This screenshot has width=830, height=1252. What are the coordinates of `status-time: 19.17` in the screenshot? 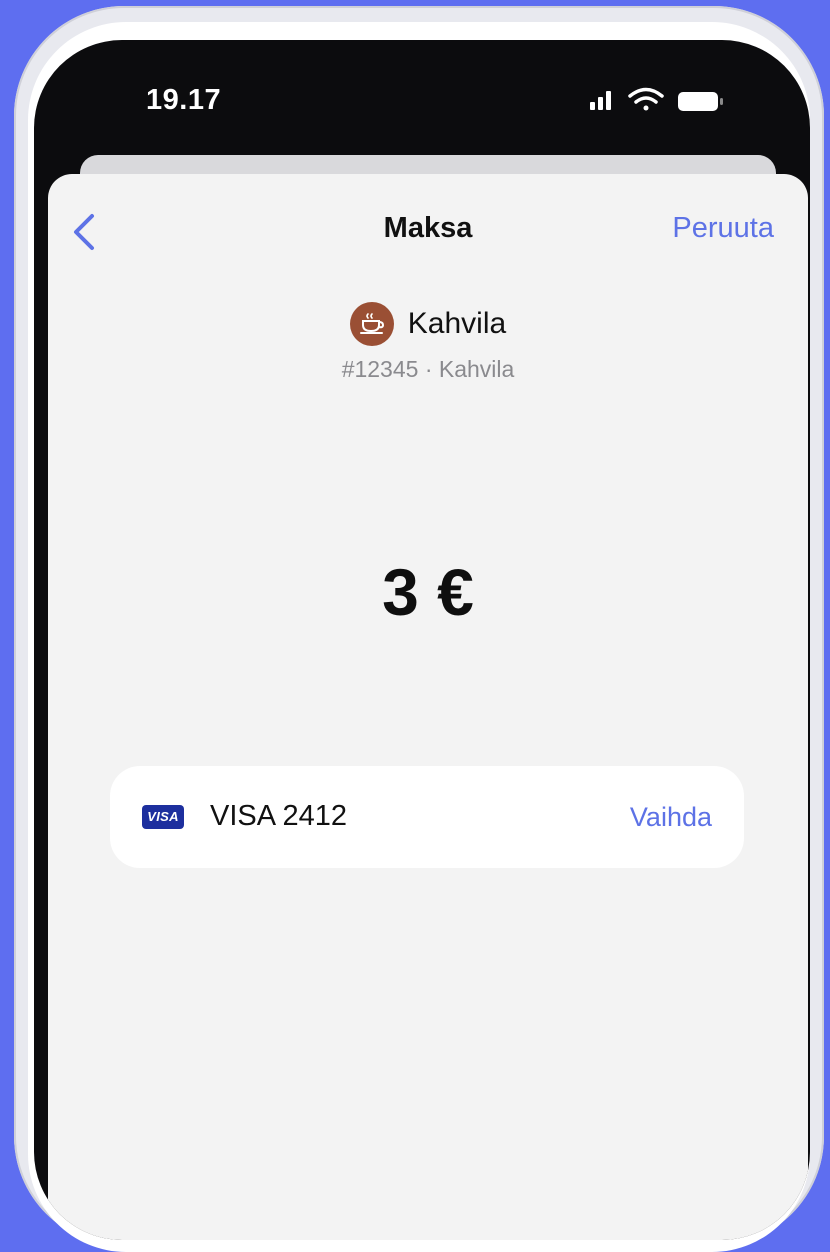 It's located at (184, 100).